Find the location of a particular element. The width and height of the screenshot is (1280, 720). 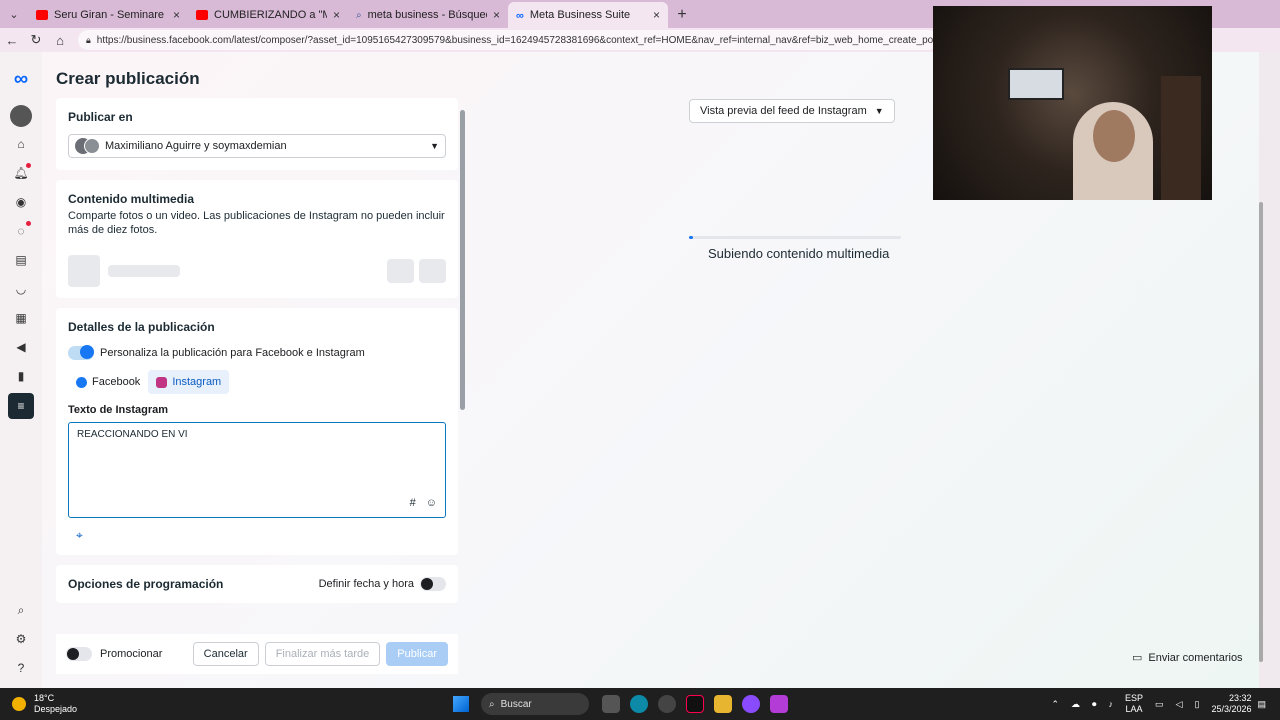

insights-icon: ▮ is located at coordinates (21, 376).